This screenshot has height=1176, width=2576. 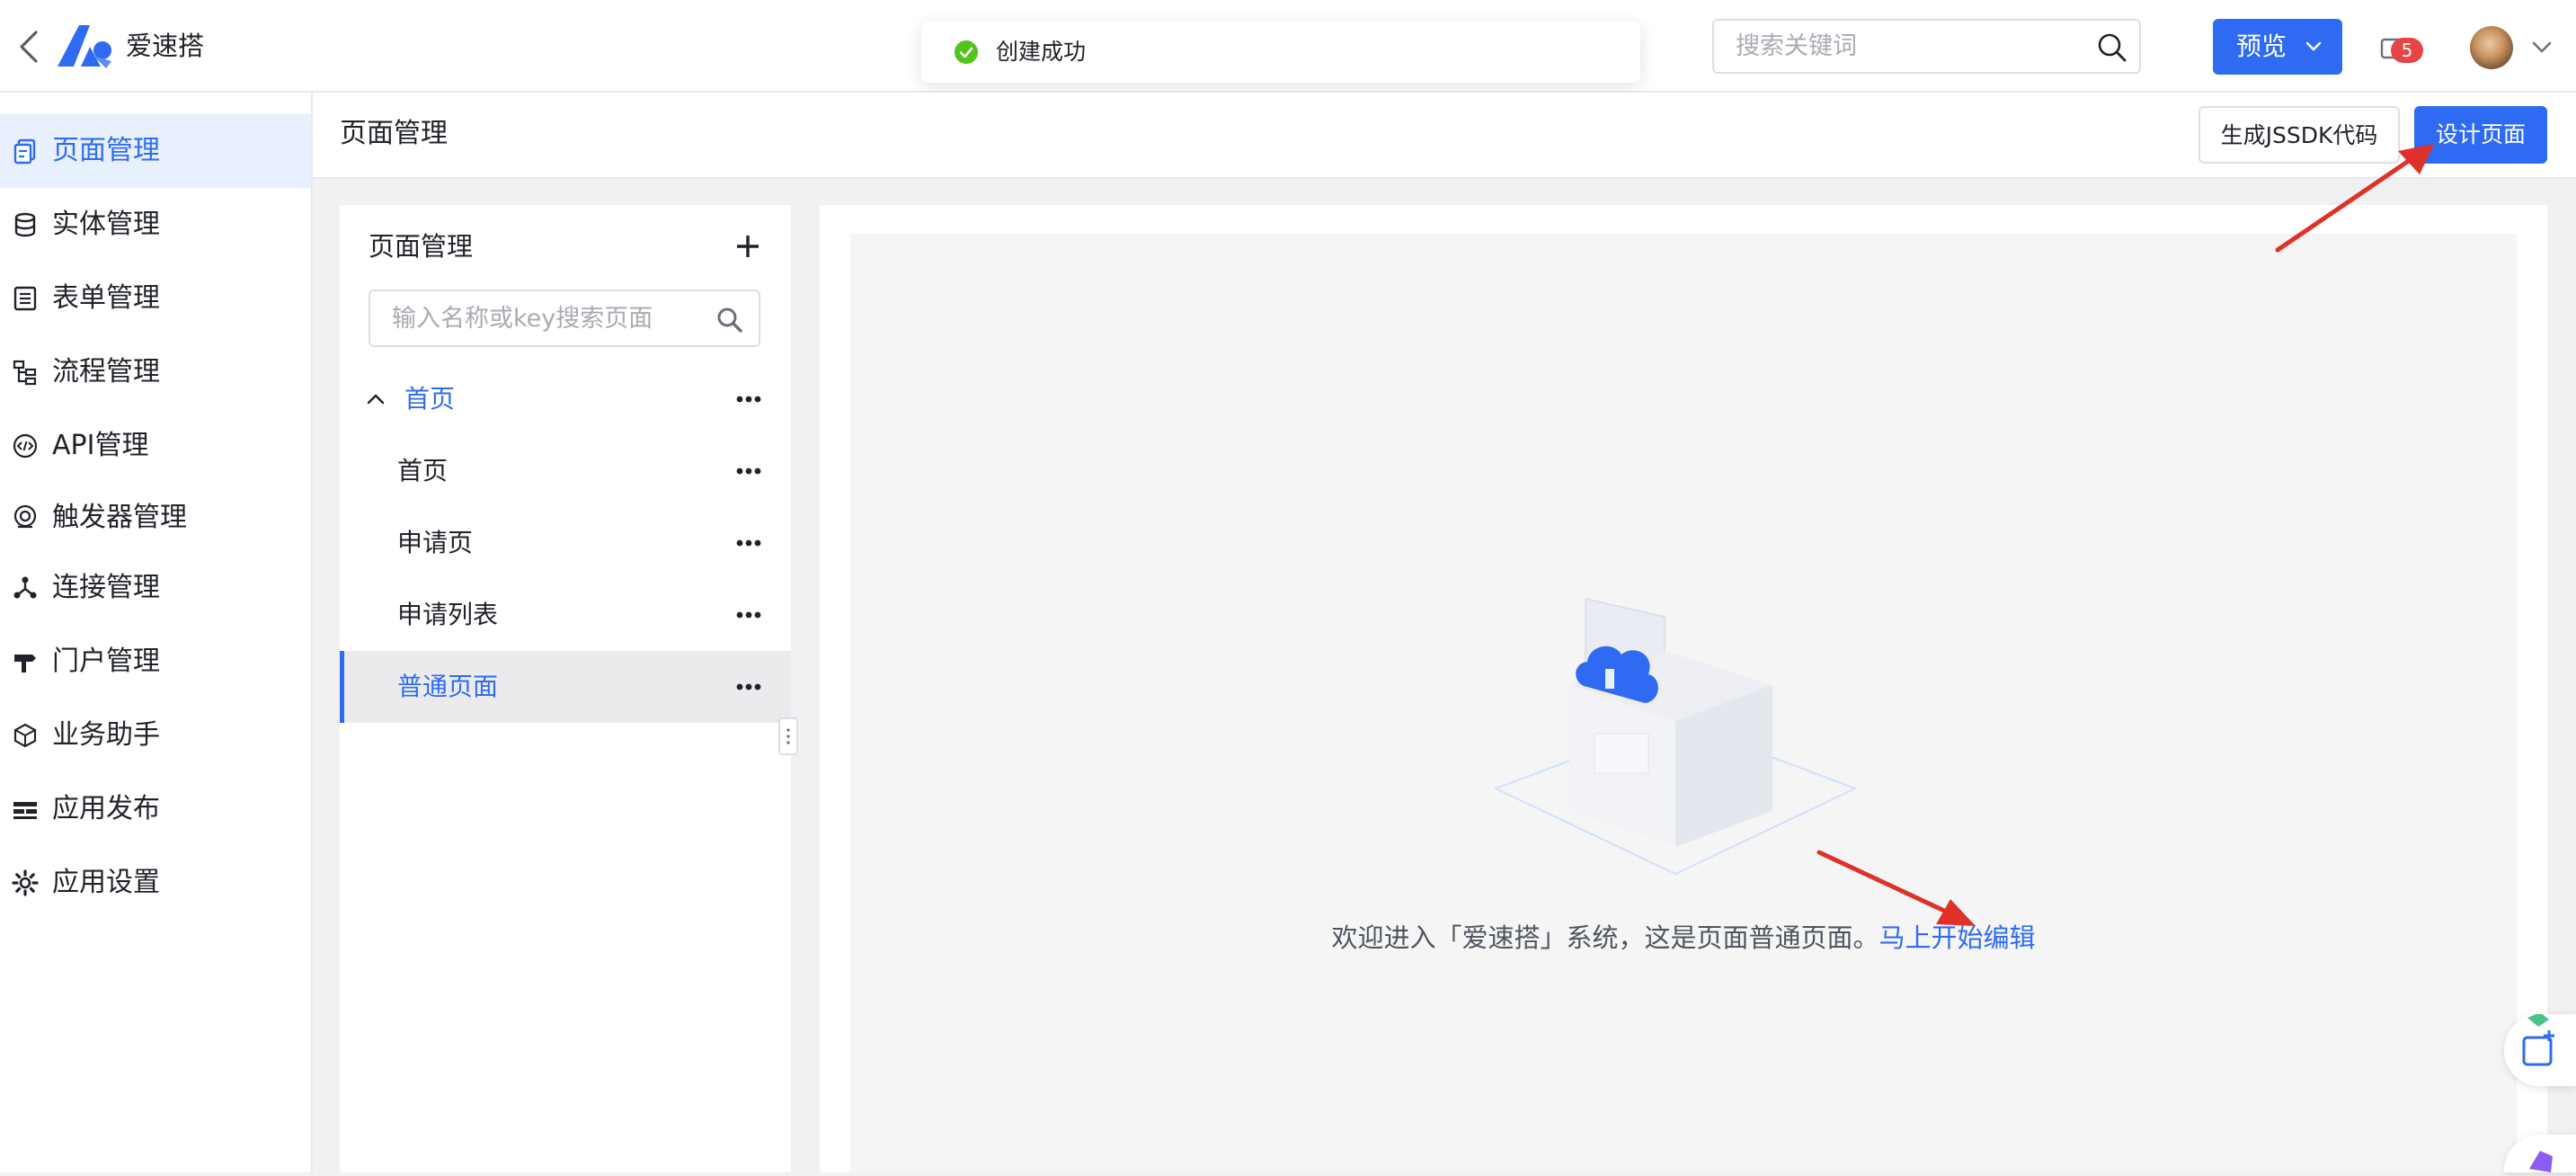 I want to click on sidebar-item-publish: 应用发布, so click(x=155, y=809).